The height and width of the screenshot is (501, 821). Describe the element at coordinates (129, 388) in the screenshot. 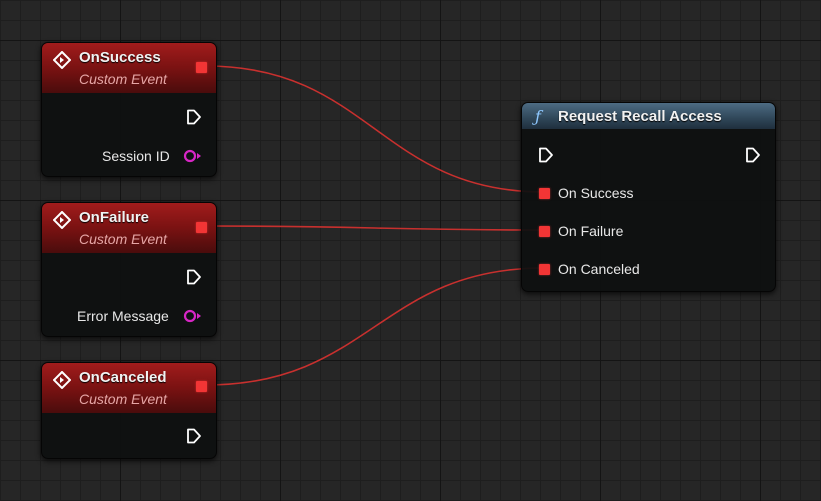

I see `event-node-header: OnCanceled Custom Event` at that location.